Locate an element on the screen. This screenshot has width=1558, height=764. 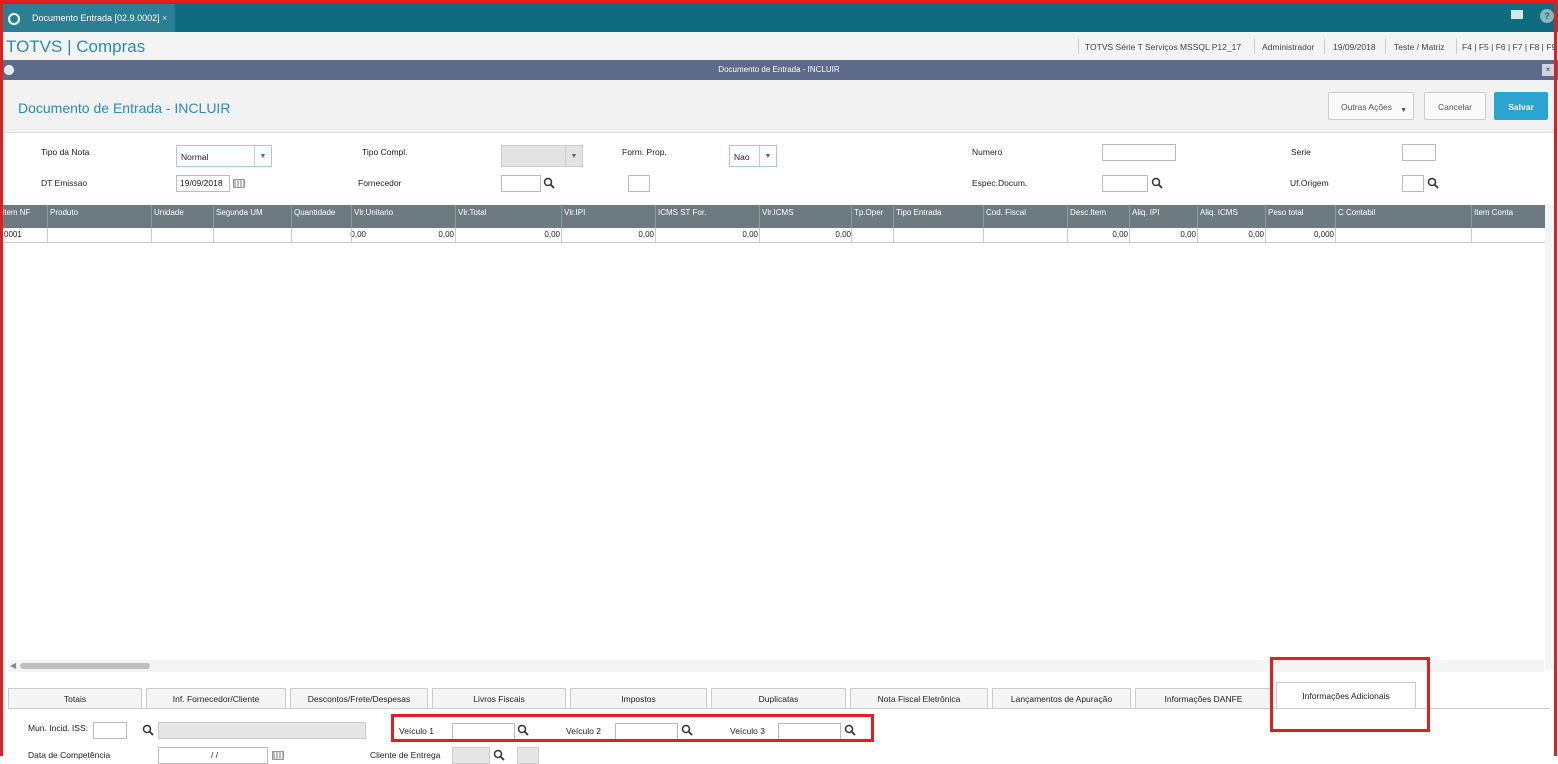
form-prop-select: Nao ▼ is located at coordinates (753, 156).